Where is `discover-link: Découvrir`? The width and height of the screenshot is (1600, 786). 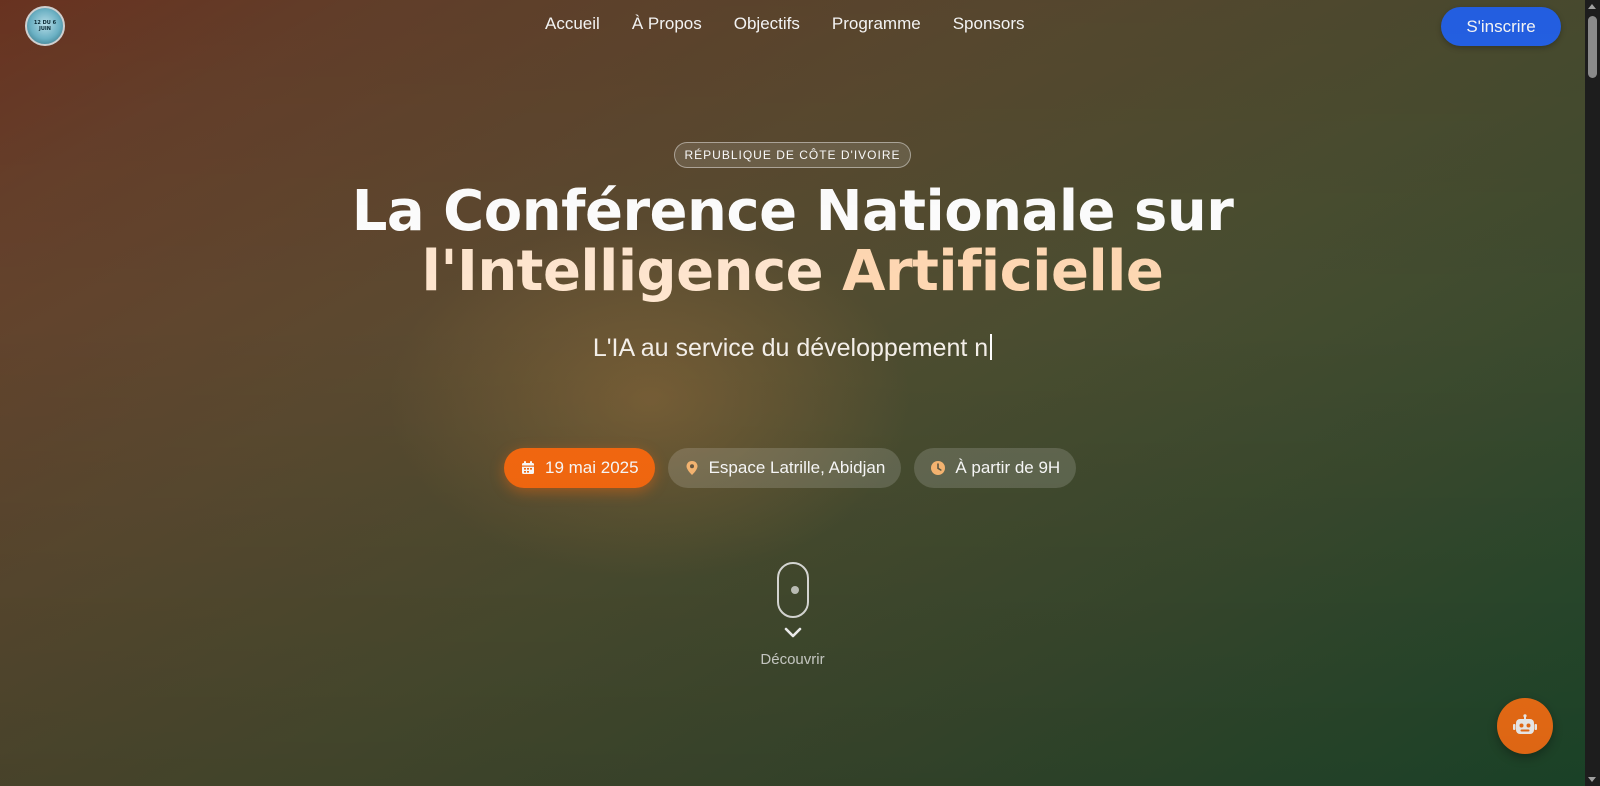 discover-link: Découvrir is located at coordinates (792, 659).